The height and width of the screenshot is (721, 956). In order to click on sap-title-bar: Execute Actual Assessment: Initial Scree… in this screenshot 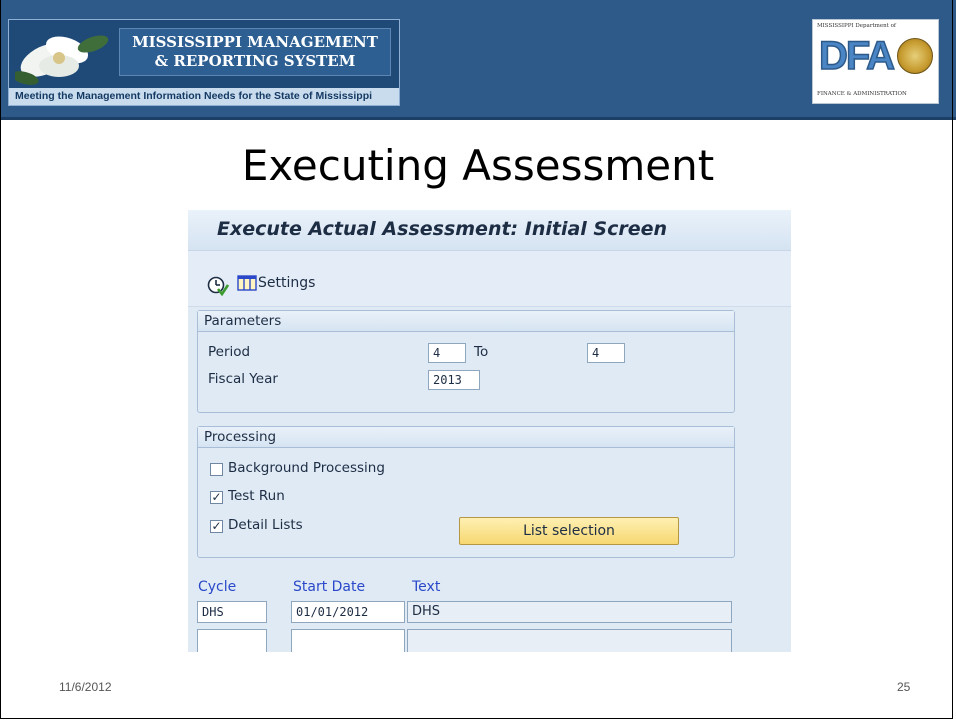, I will do `click(489, 230)`.